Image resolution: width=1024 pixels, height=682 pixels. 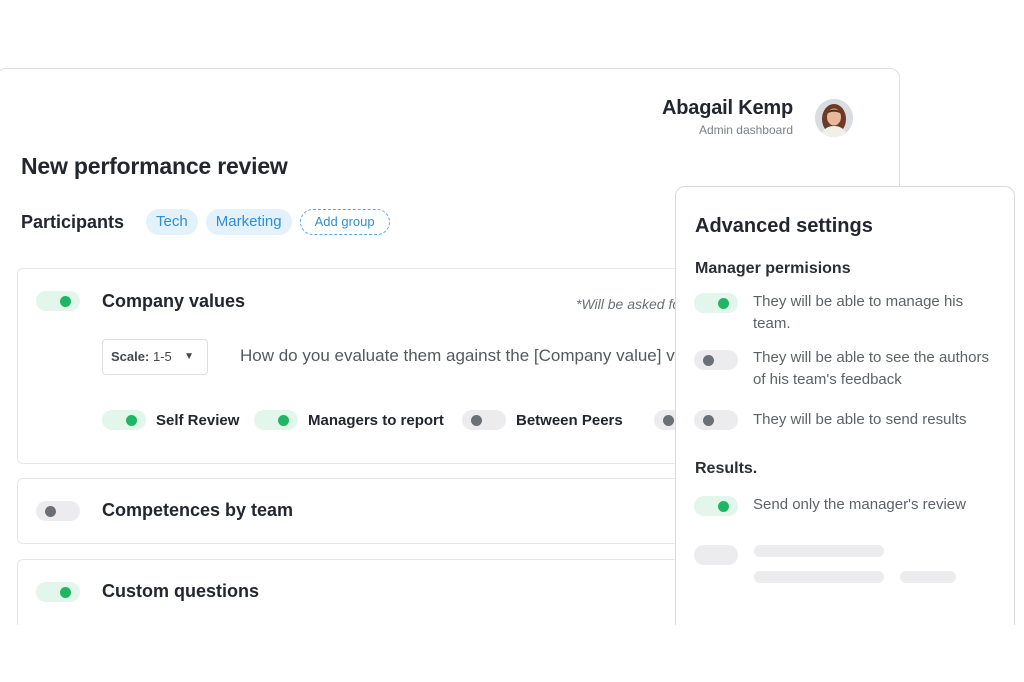 I want to click on self-review-toggle, so click(x=124, y=420).